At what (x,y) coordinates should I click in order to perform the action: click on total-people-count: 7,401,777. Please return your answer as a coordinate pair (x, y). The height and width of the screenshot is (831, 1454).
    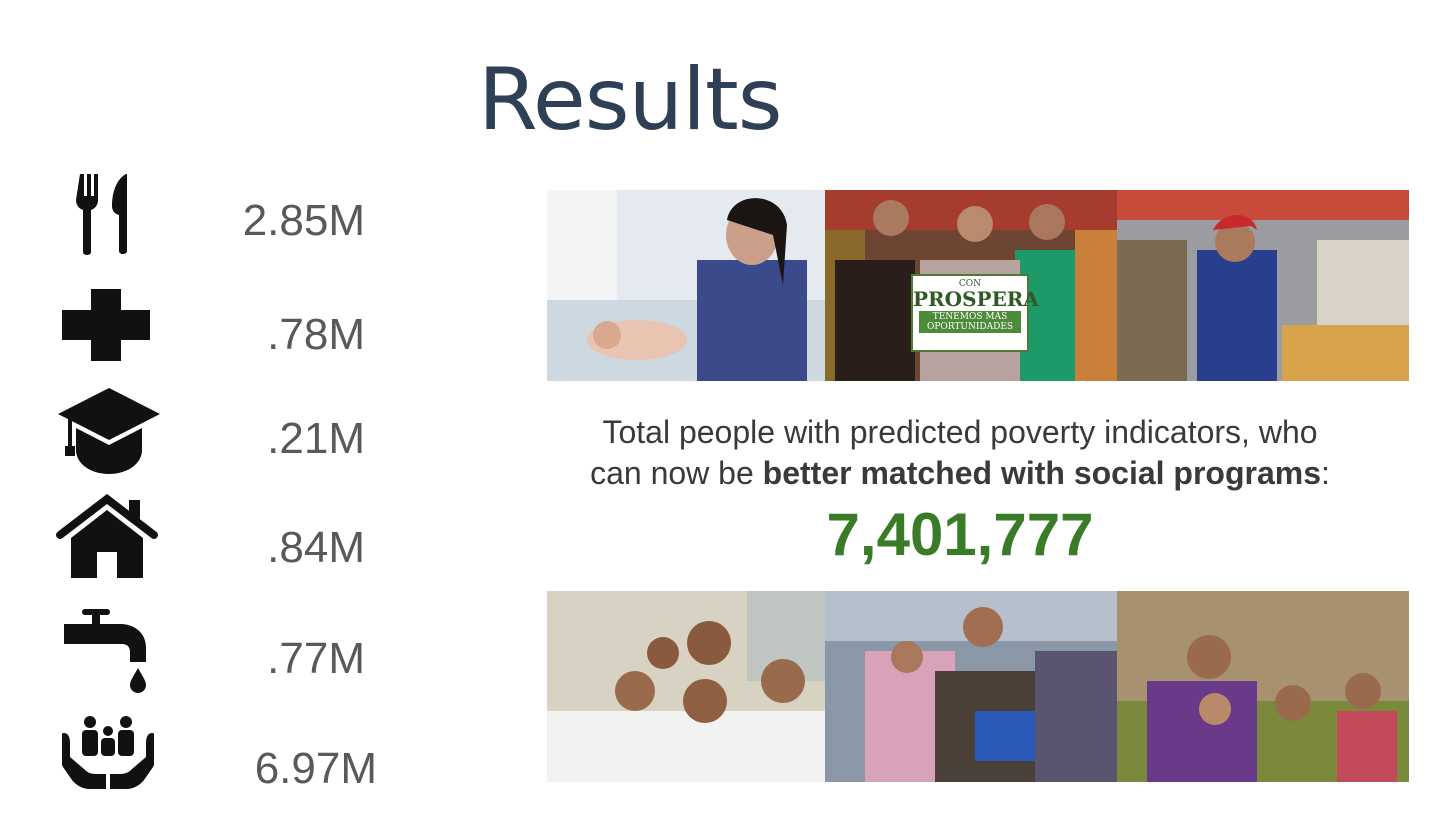
    Looking at the image, I should click on (960, 534).